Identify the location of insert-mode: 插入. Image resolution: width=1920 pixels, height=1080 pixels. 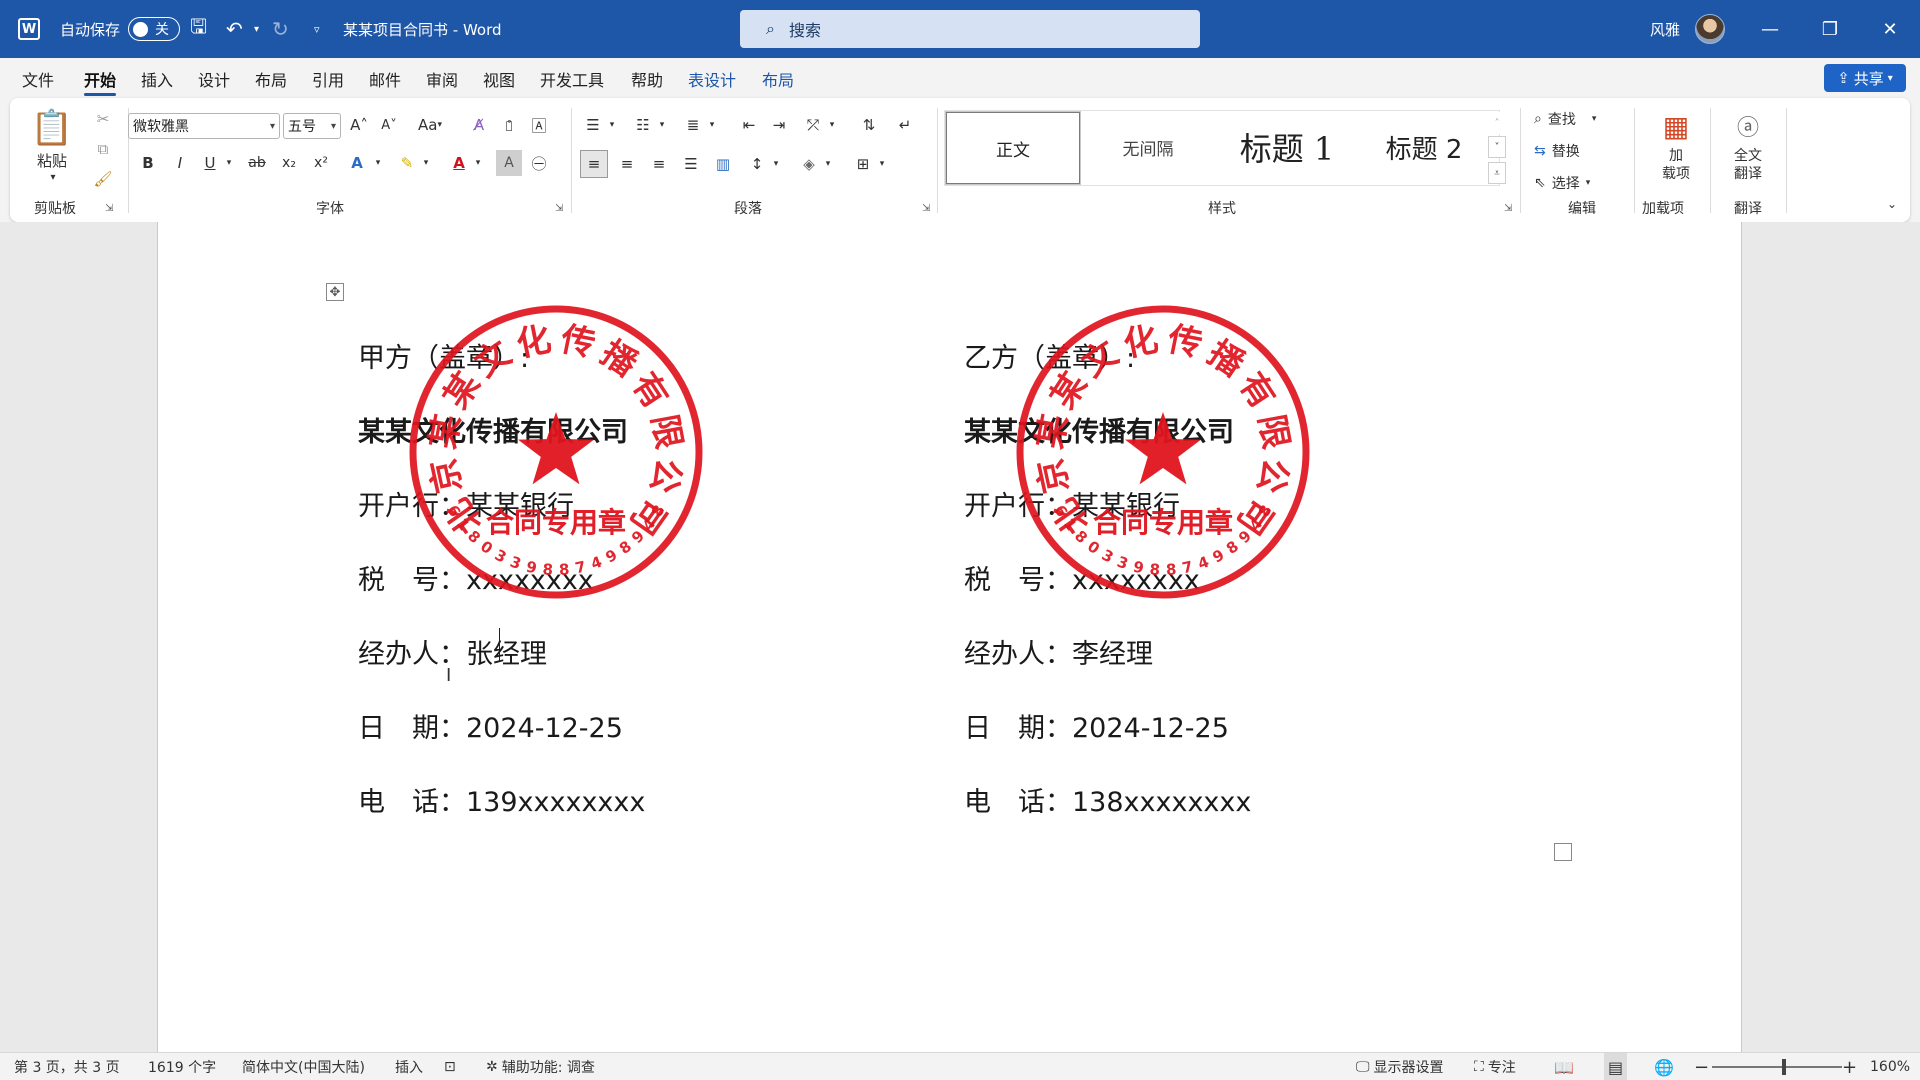
(409, 1066).